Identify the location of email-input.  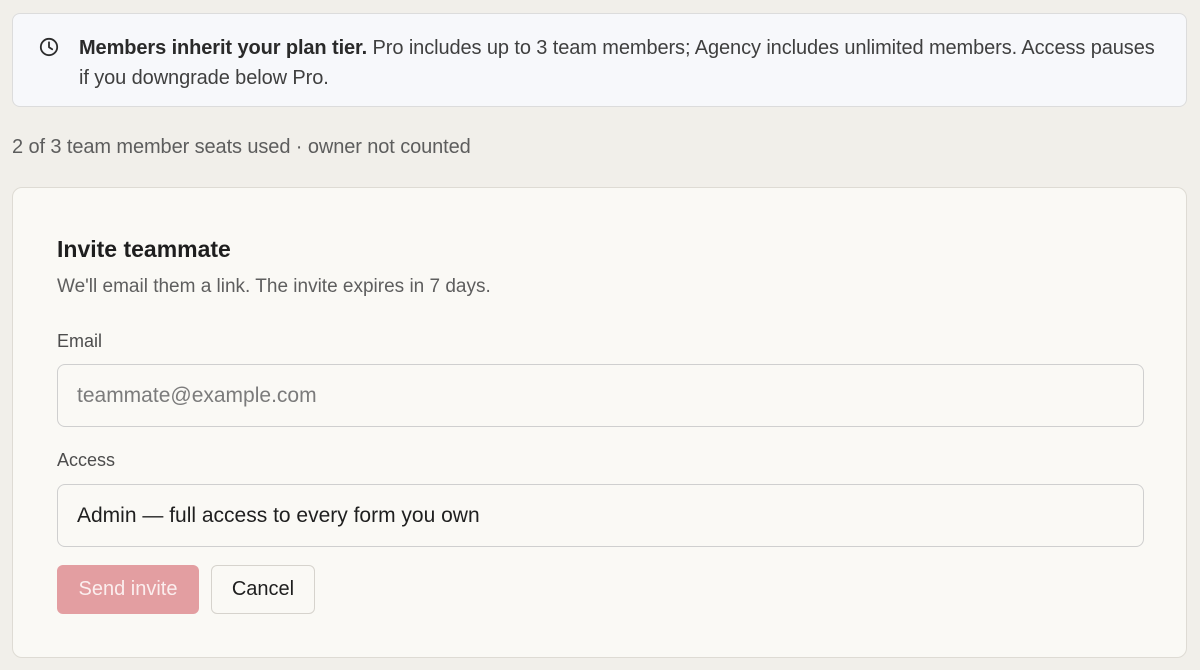
(600, 395).